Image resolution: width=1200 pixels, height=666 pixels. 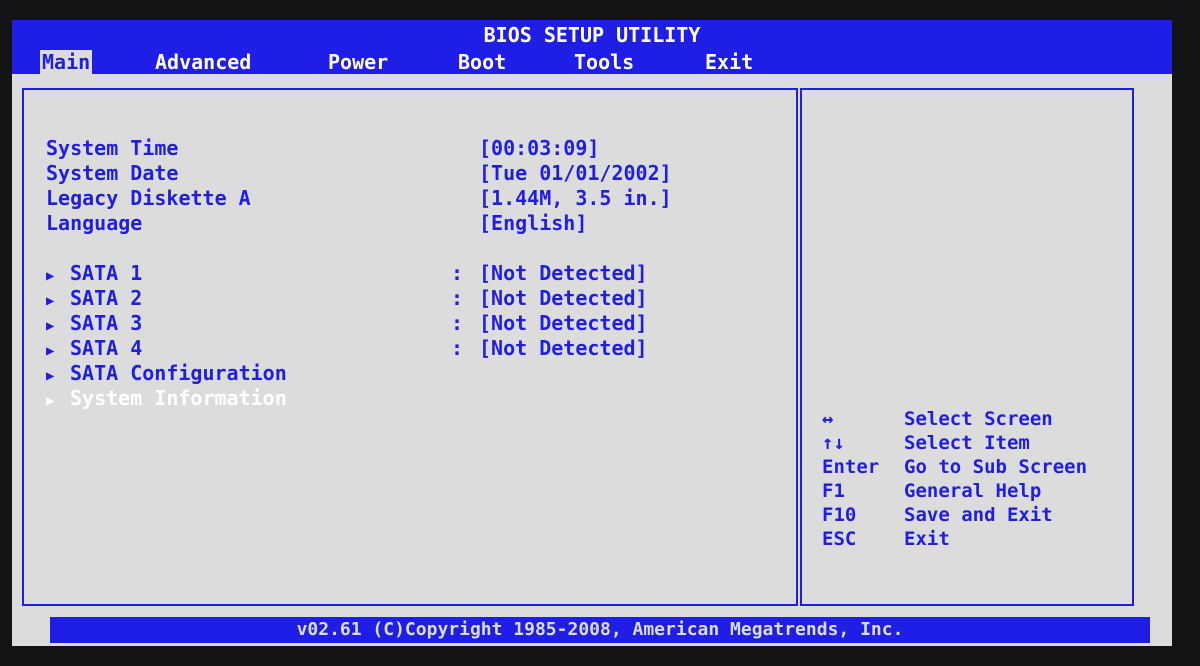 I want to click on help-key: ESC, so click(x=839, y=539).